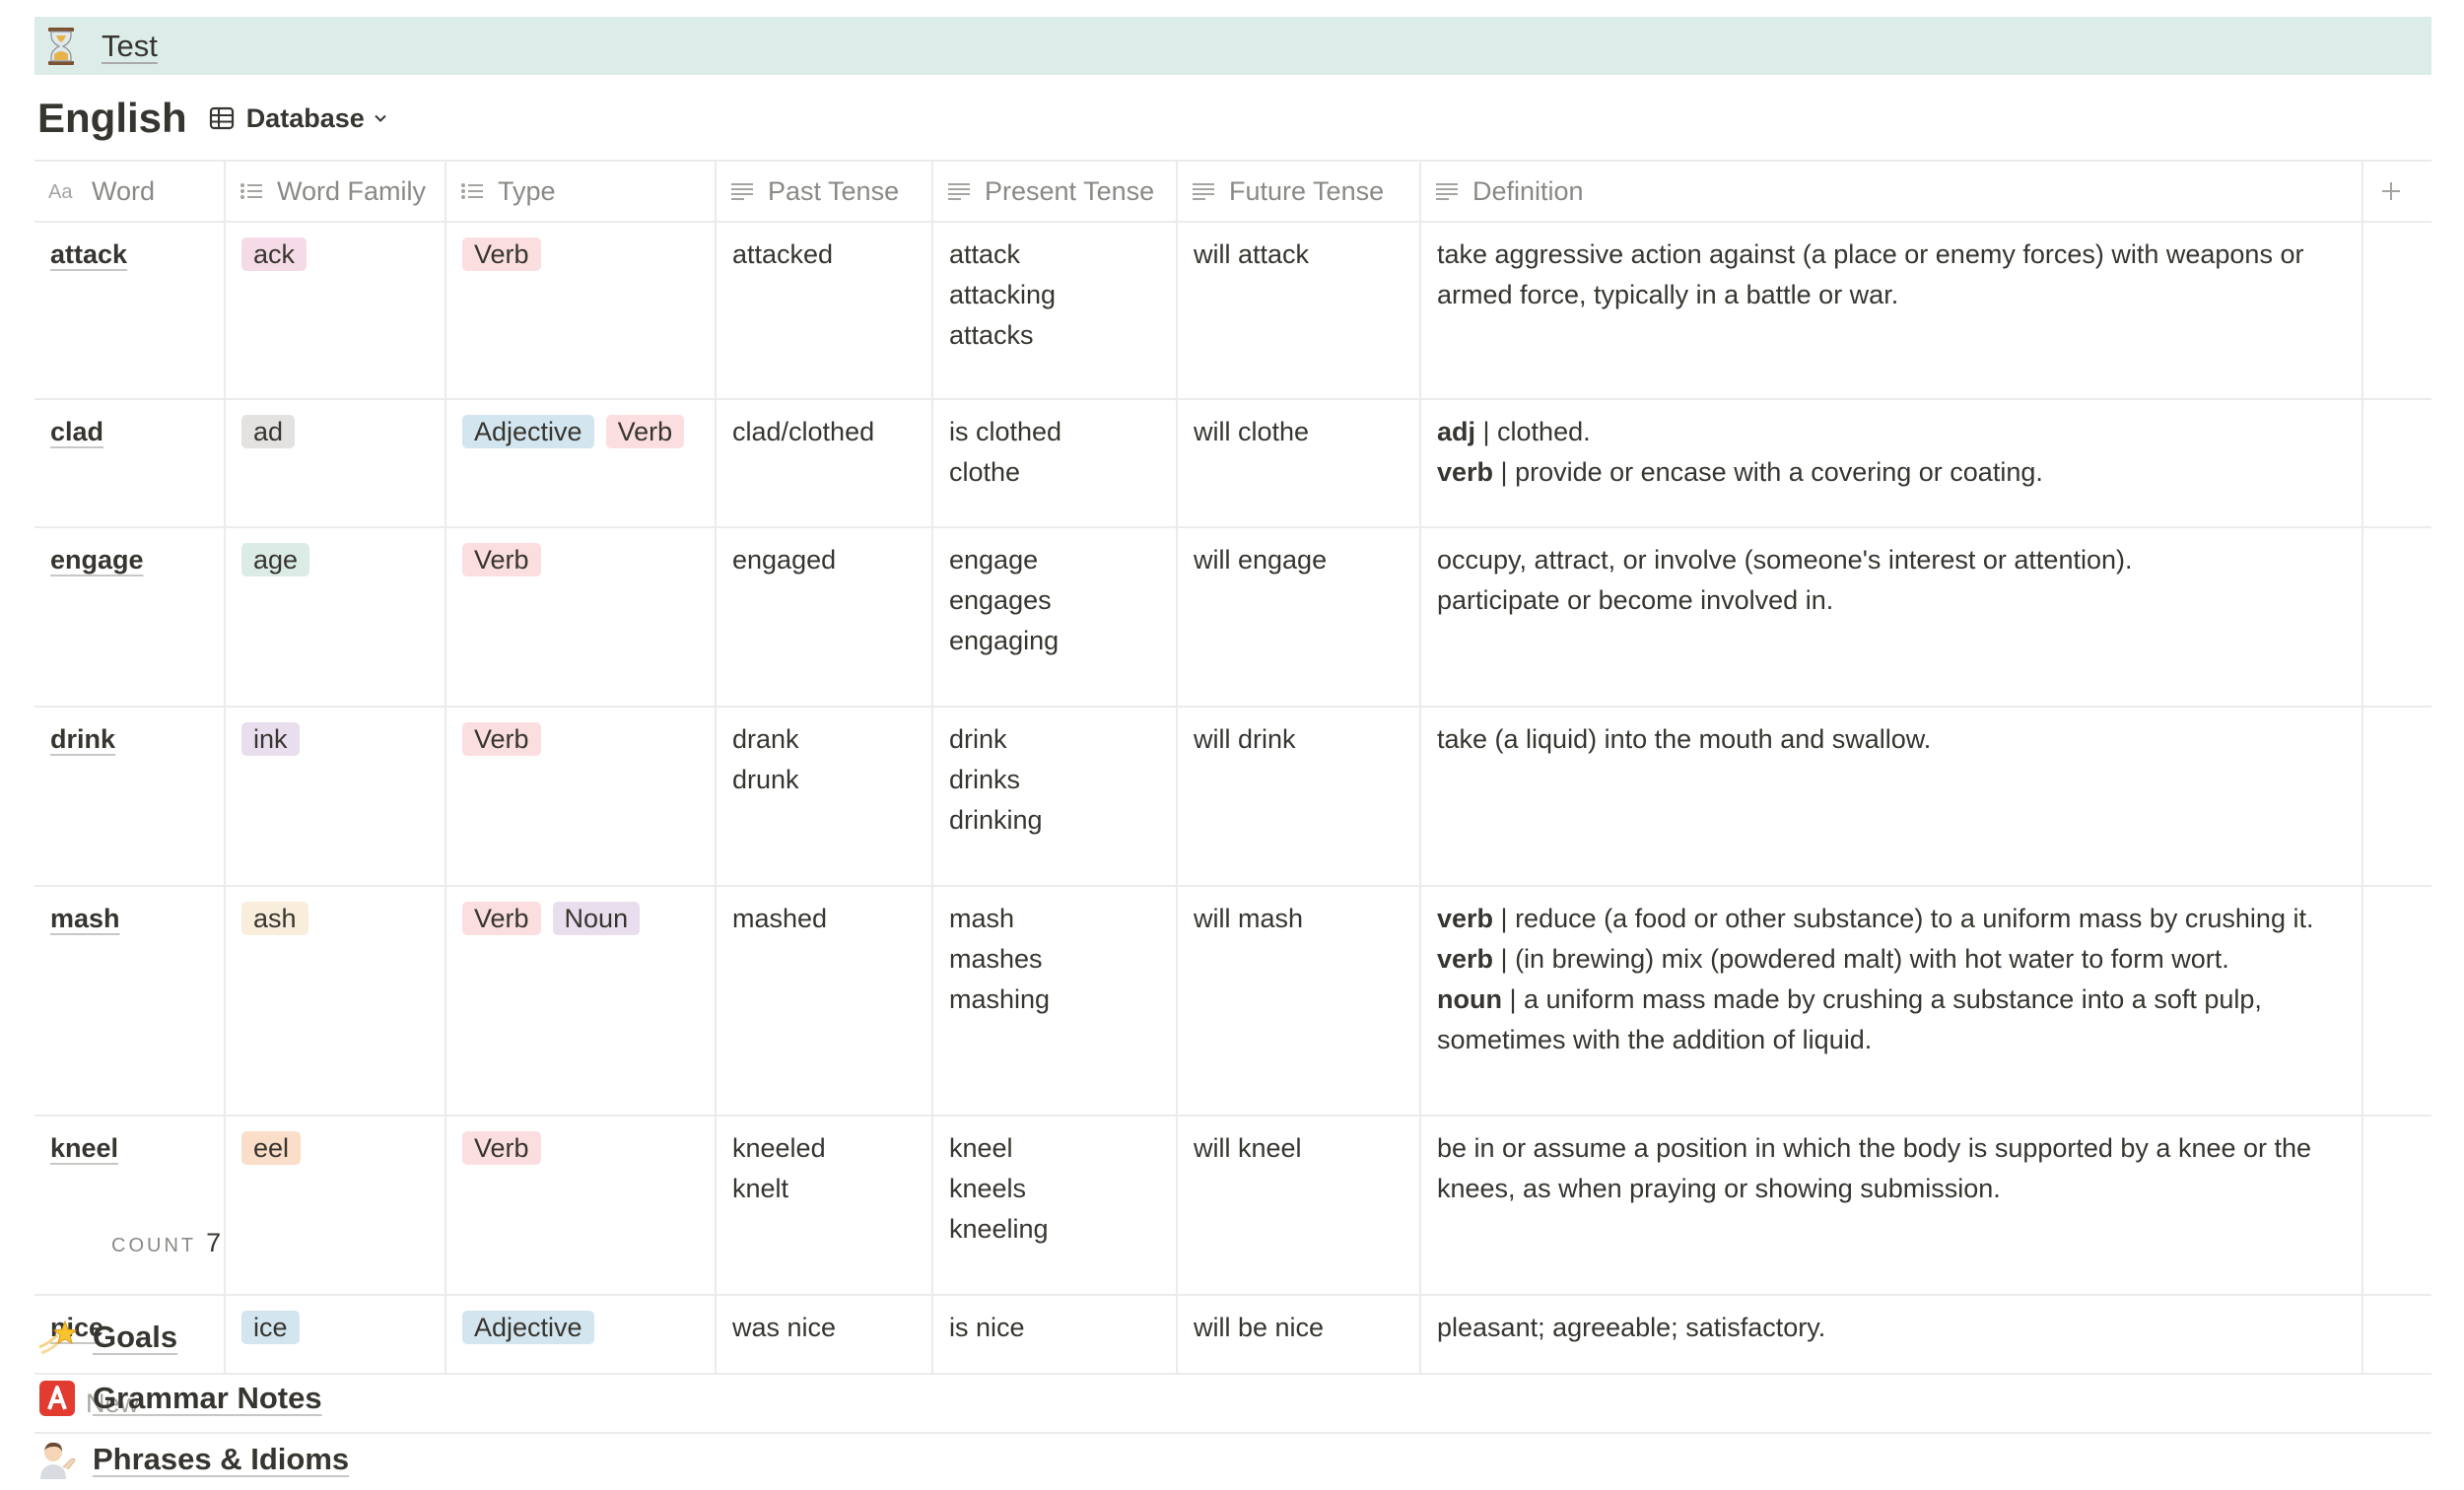 This screenshot has width=2464, height=1490. What do you see at coordinates (1055, 1001) in the screenshot?
I see `cell-present-tense: mash mashes mashing` at bounding box center [1055, 1001].